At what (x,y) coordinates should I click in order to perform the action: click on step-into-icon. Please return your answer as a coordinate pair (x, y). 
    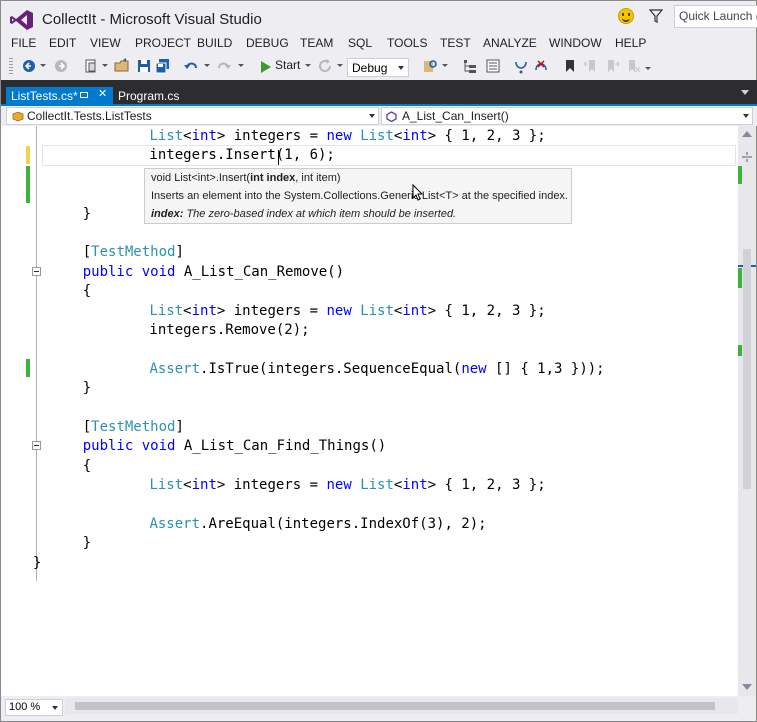
    Looking at the image, I should click on (521, 66).